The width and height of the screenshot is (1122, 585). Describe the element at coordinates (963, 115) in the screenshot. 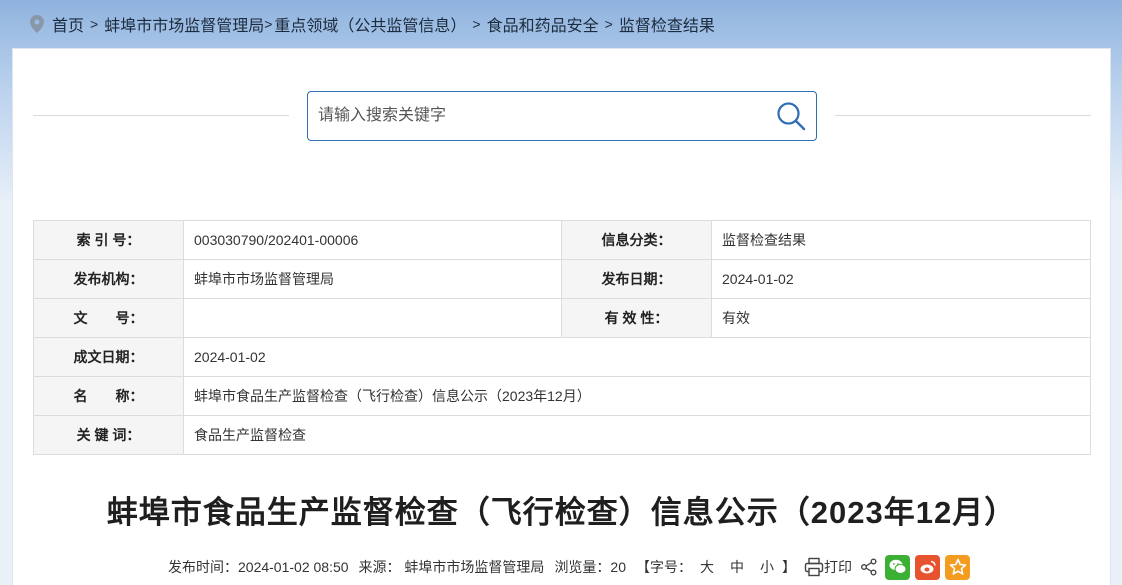

I see `divider-right` at that location.